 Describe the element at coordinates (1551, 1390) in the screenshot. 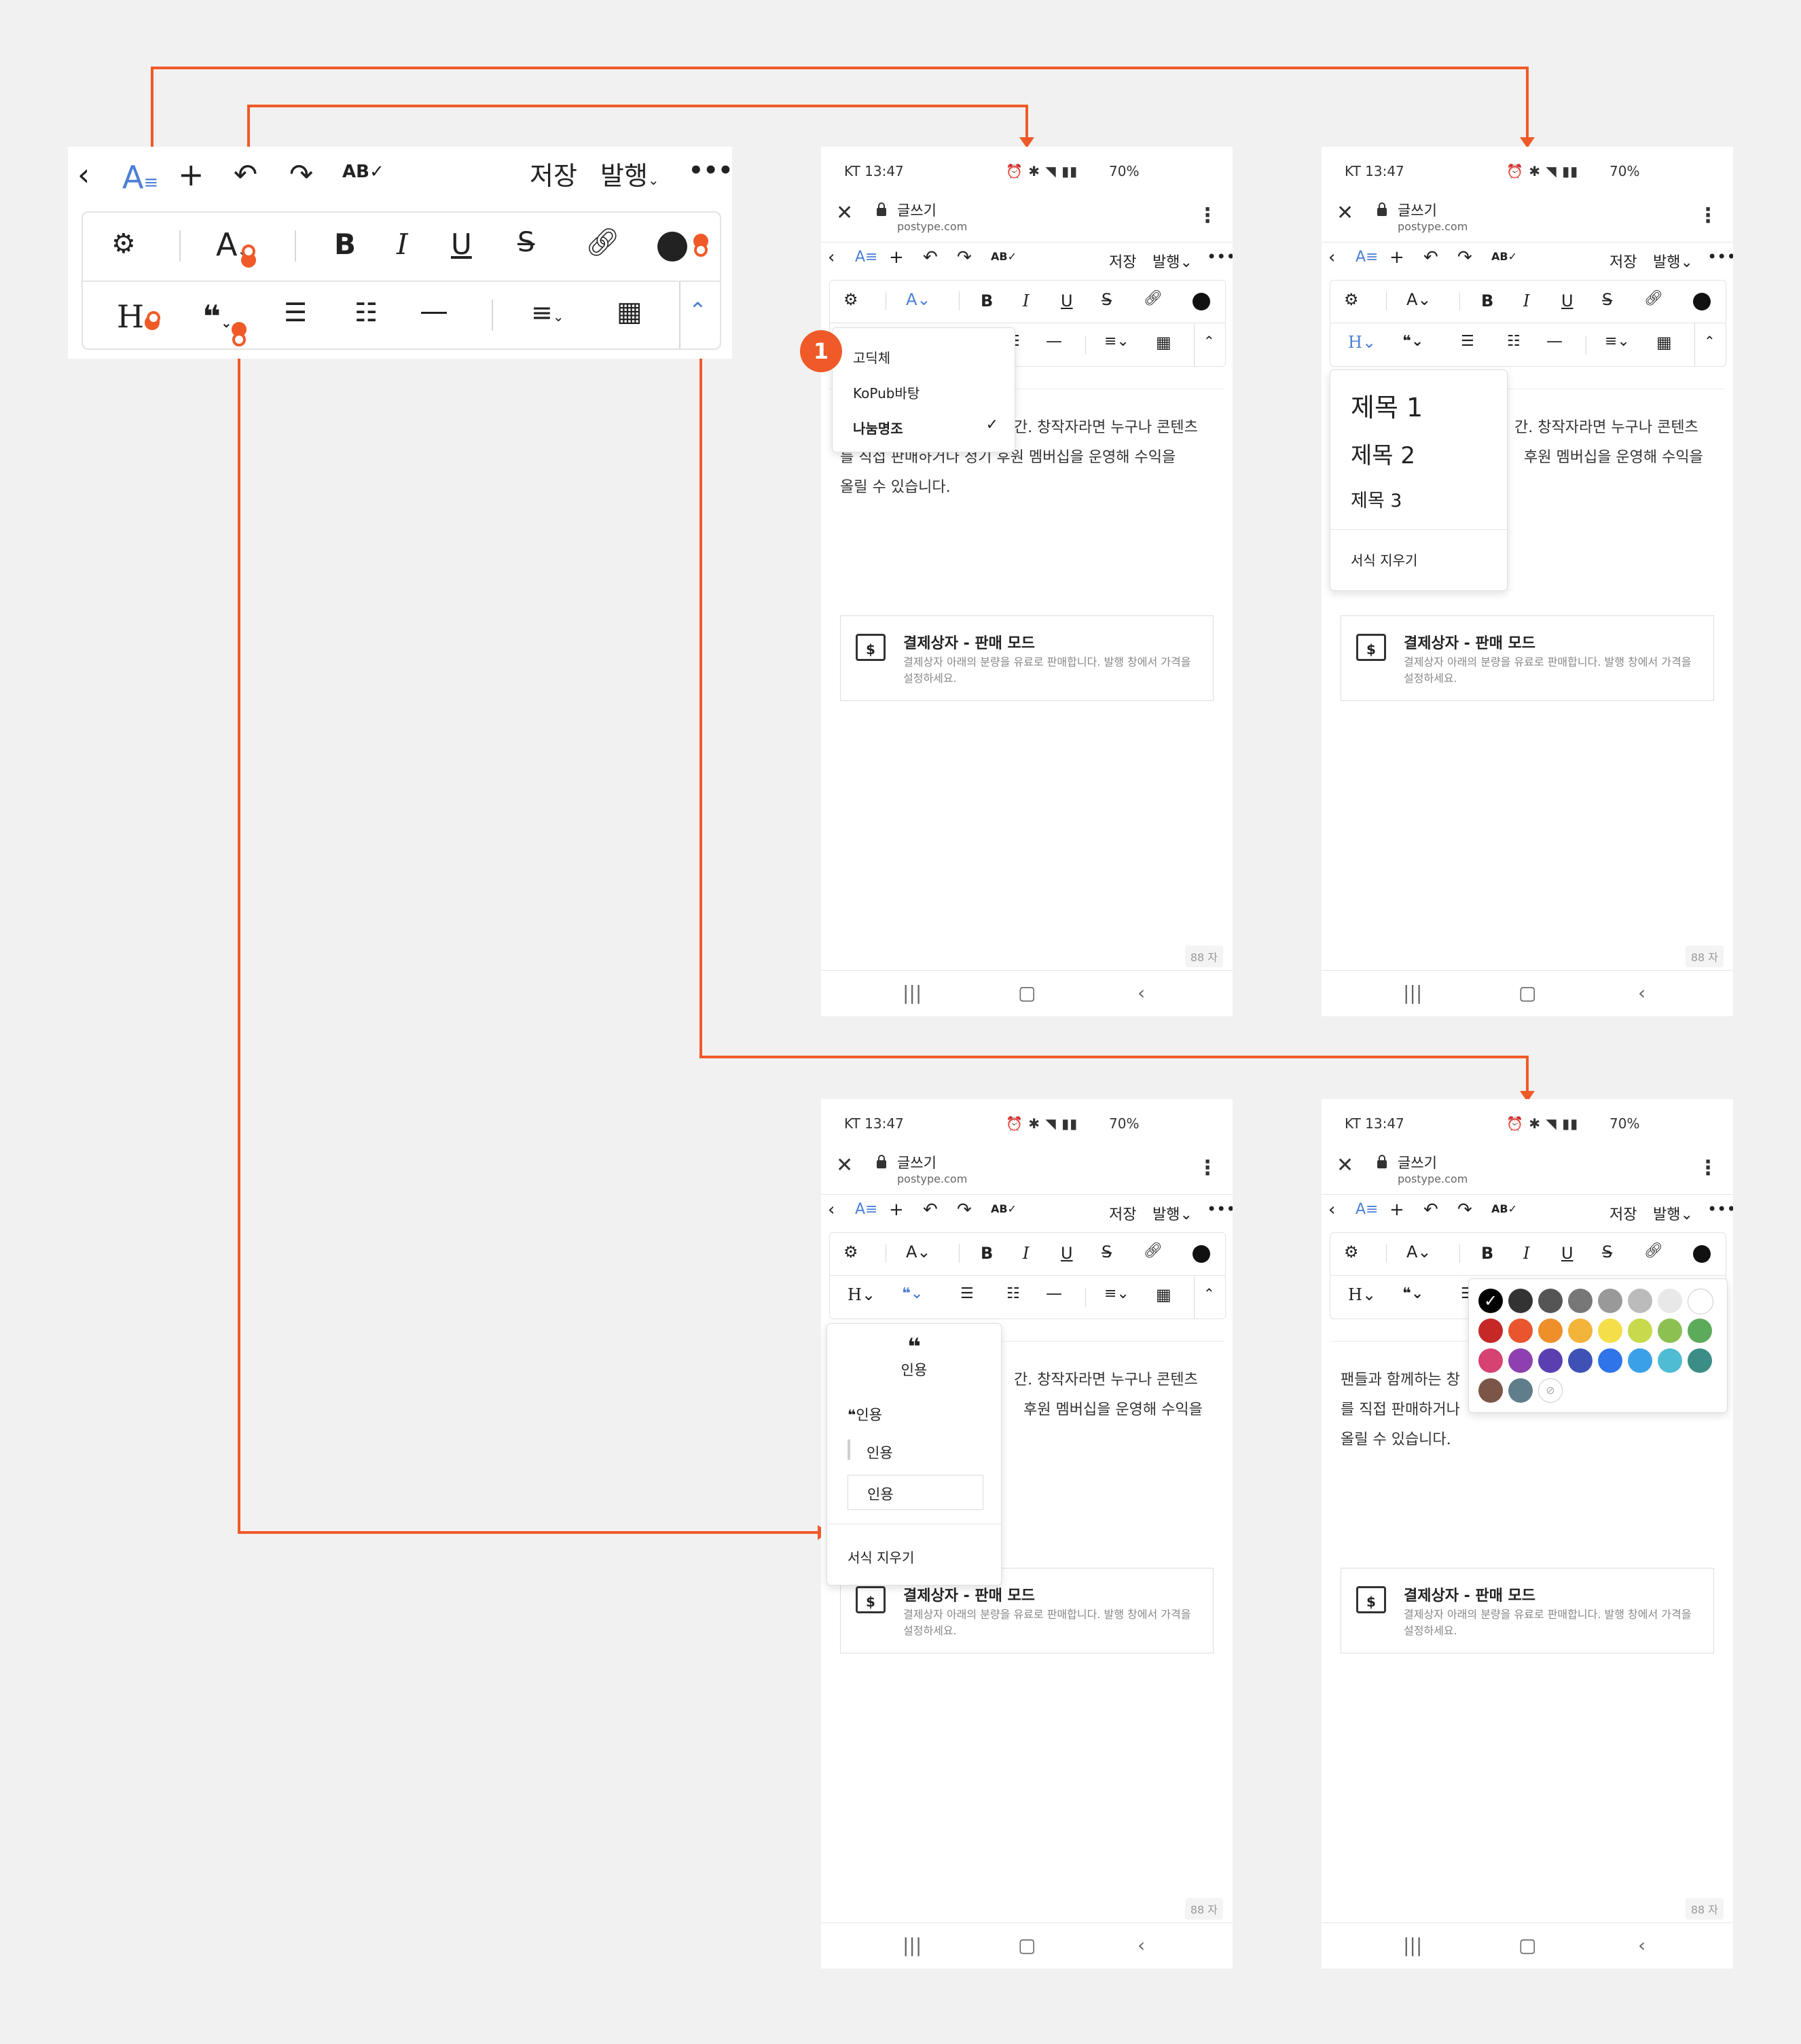

I see `no-color-swatch: ⊘` at that location.